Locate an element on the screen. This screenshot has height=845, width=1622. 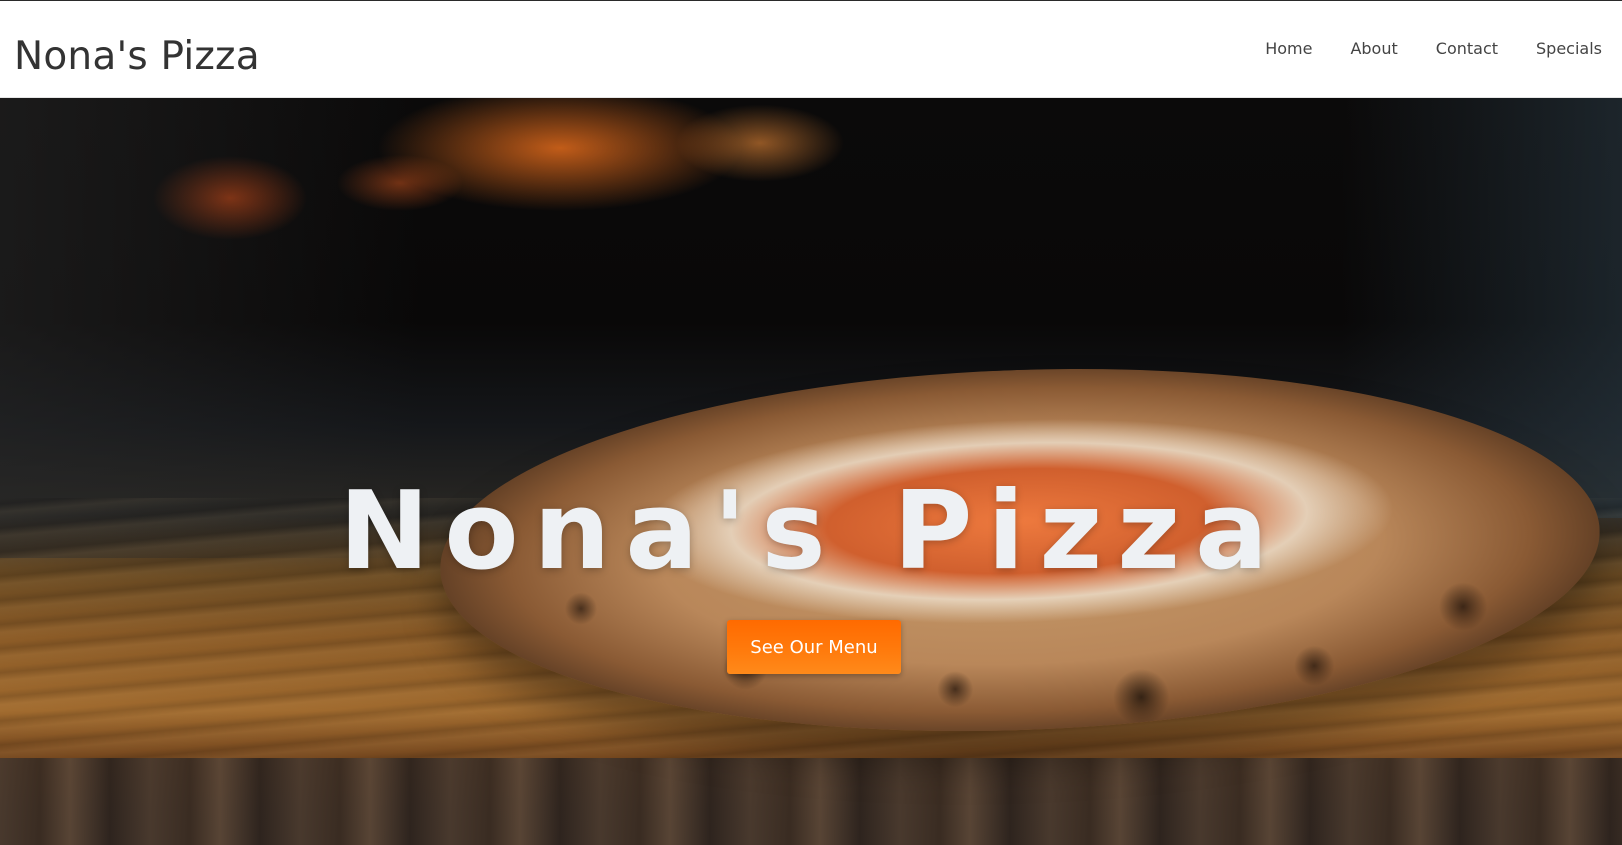
brand-logo-text: Nona's Pizza is located at coordinates (137, 57).